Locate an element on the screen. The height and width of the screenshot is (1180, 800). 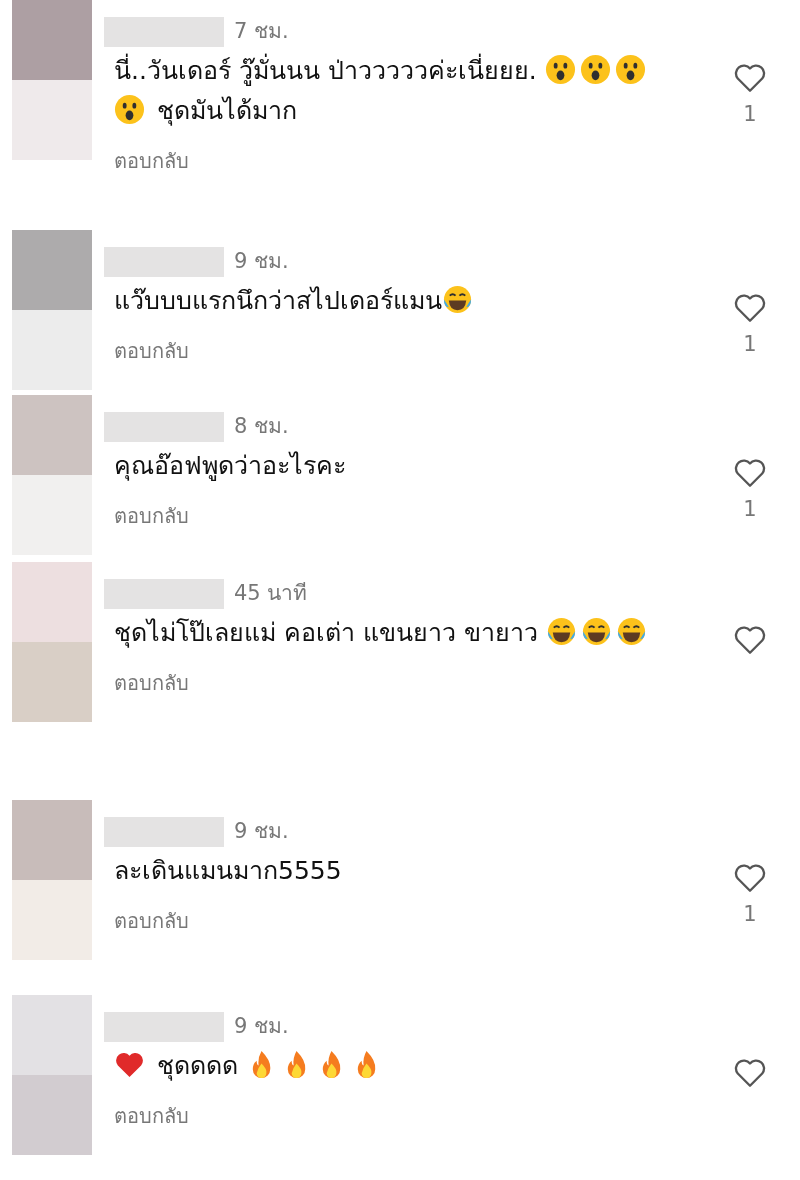
comment-text: แว๊บบบแรกนึกว่าสไปเดอร์แมน is located at coordinates (295, 301).